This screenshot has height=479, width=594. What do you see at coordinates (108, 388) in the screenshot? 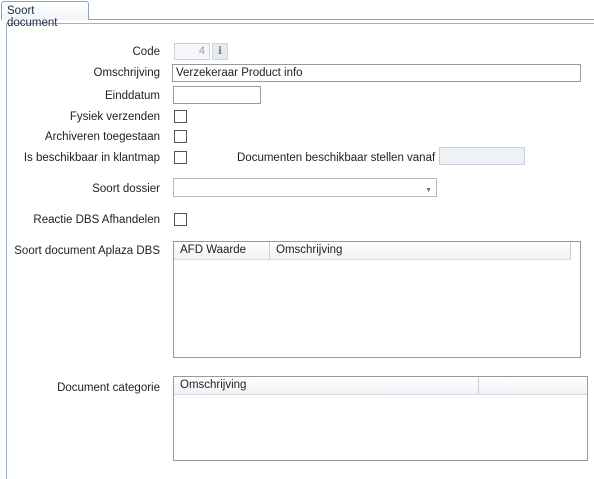
I see `categorie-grid-label: Document categorie` at bounding box center [108, 388].